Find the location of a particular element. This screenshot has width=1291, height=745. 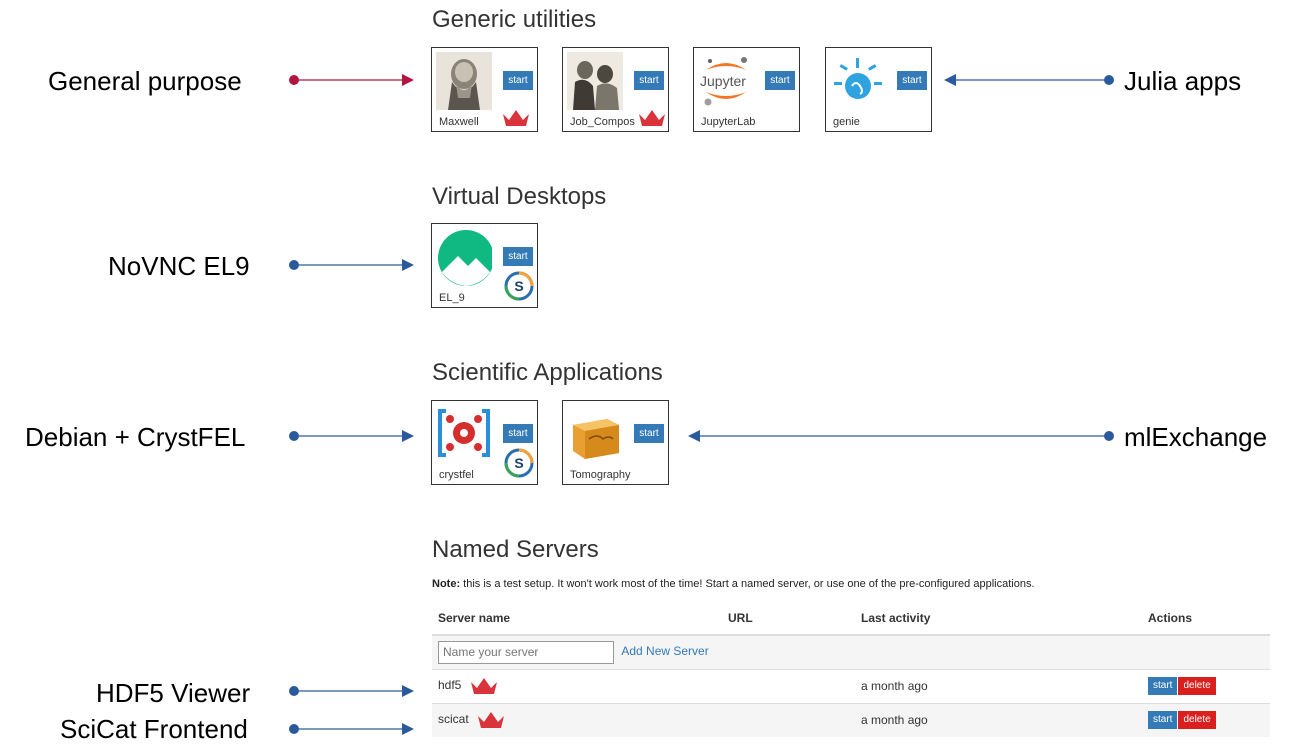

start-button-scicat: start is located at coordinates (1163, 720).